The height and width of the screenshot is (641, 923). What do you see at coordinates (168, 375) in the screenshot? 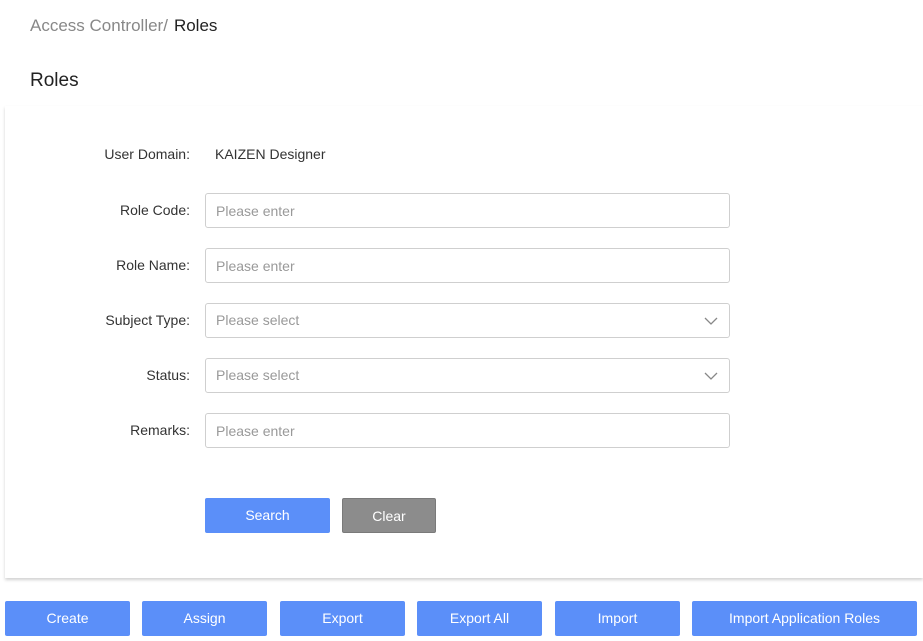
I see `status-label: Status:` at bounding box center [168, 375].